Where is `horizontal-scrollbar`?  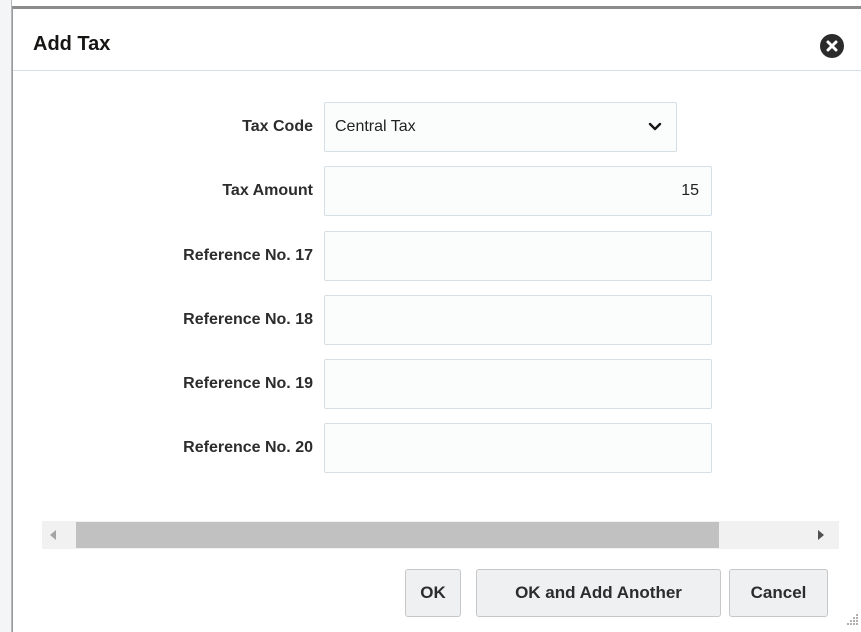
horizontal-scrollbar is located at coordinates (440, 535).